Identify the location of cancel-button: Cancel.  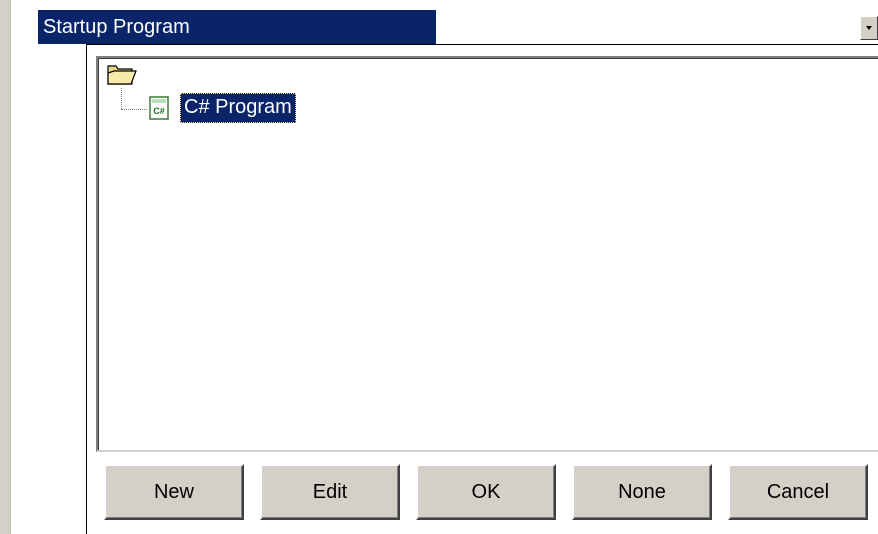
(798, 492).